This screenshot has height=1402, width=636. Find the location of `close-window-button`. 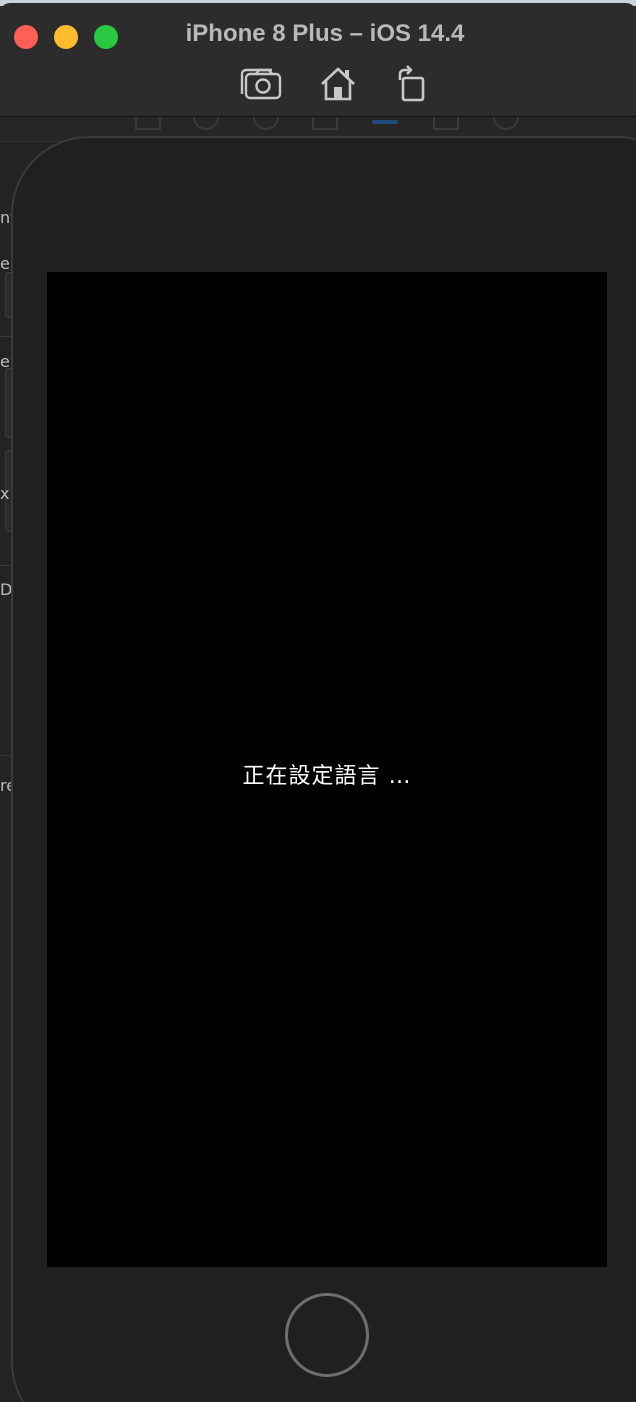

close-window-button is located at coordinates (26, 37).